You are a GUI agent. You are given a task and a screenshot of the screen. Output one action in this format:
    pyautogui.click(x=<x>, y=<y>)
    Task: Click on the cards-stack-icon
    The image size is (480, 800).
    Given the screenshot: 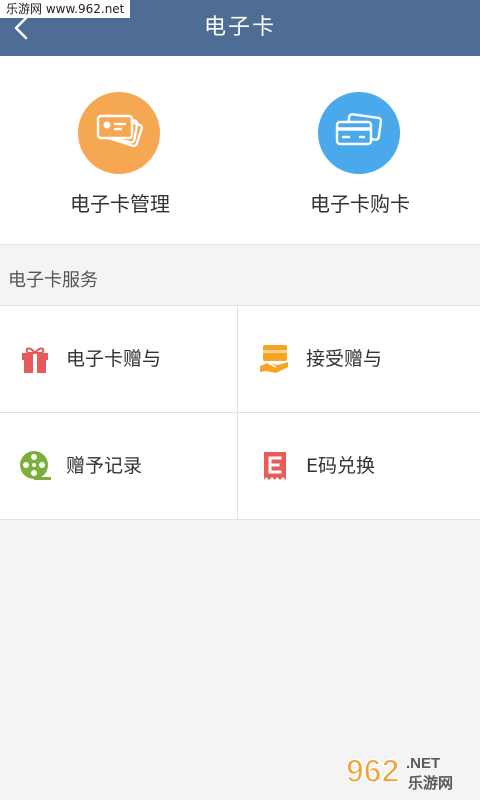 What is the action you would take?
    pyautogui.click(x=119, y=131)
    